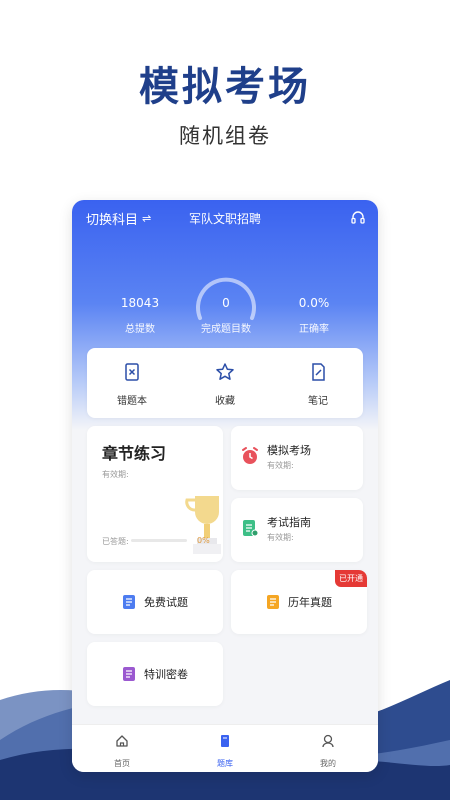 This screenshot has width=450, height=800. Describe the element at coordinates (122, 751) in the screenshot. I see `tab-home: 首页` at that location.